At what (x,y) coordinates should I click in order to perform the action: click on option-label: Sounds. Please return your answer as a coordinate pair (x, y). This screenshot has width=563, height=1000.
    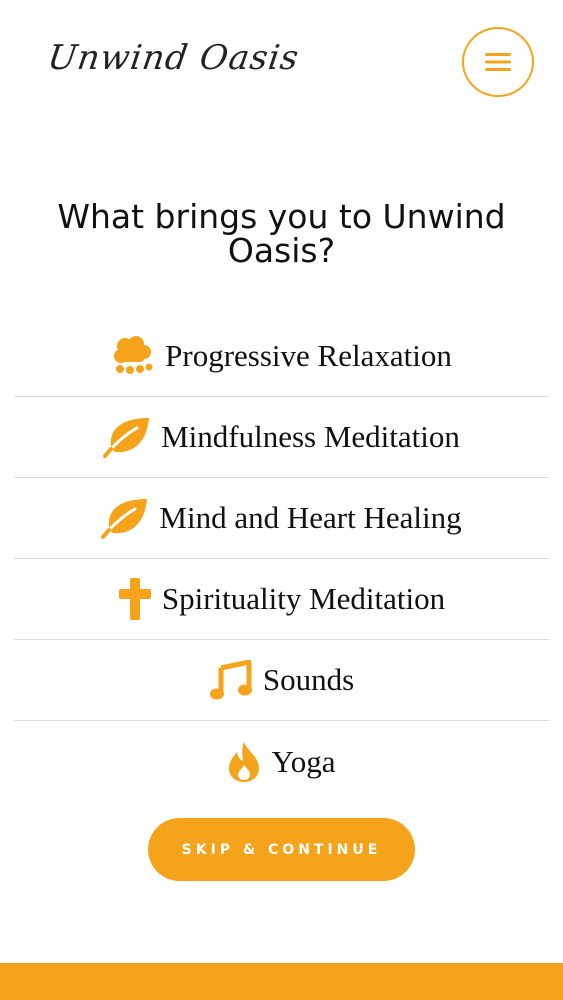
    Looking at the image, I should click on (308, 679).